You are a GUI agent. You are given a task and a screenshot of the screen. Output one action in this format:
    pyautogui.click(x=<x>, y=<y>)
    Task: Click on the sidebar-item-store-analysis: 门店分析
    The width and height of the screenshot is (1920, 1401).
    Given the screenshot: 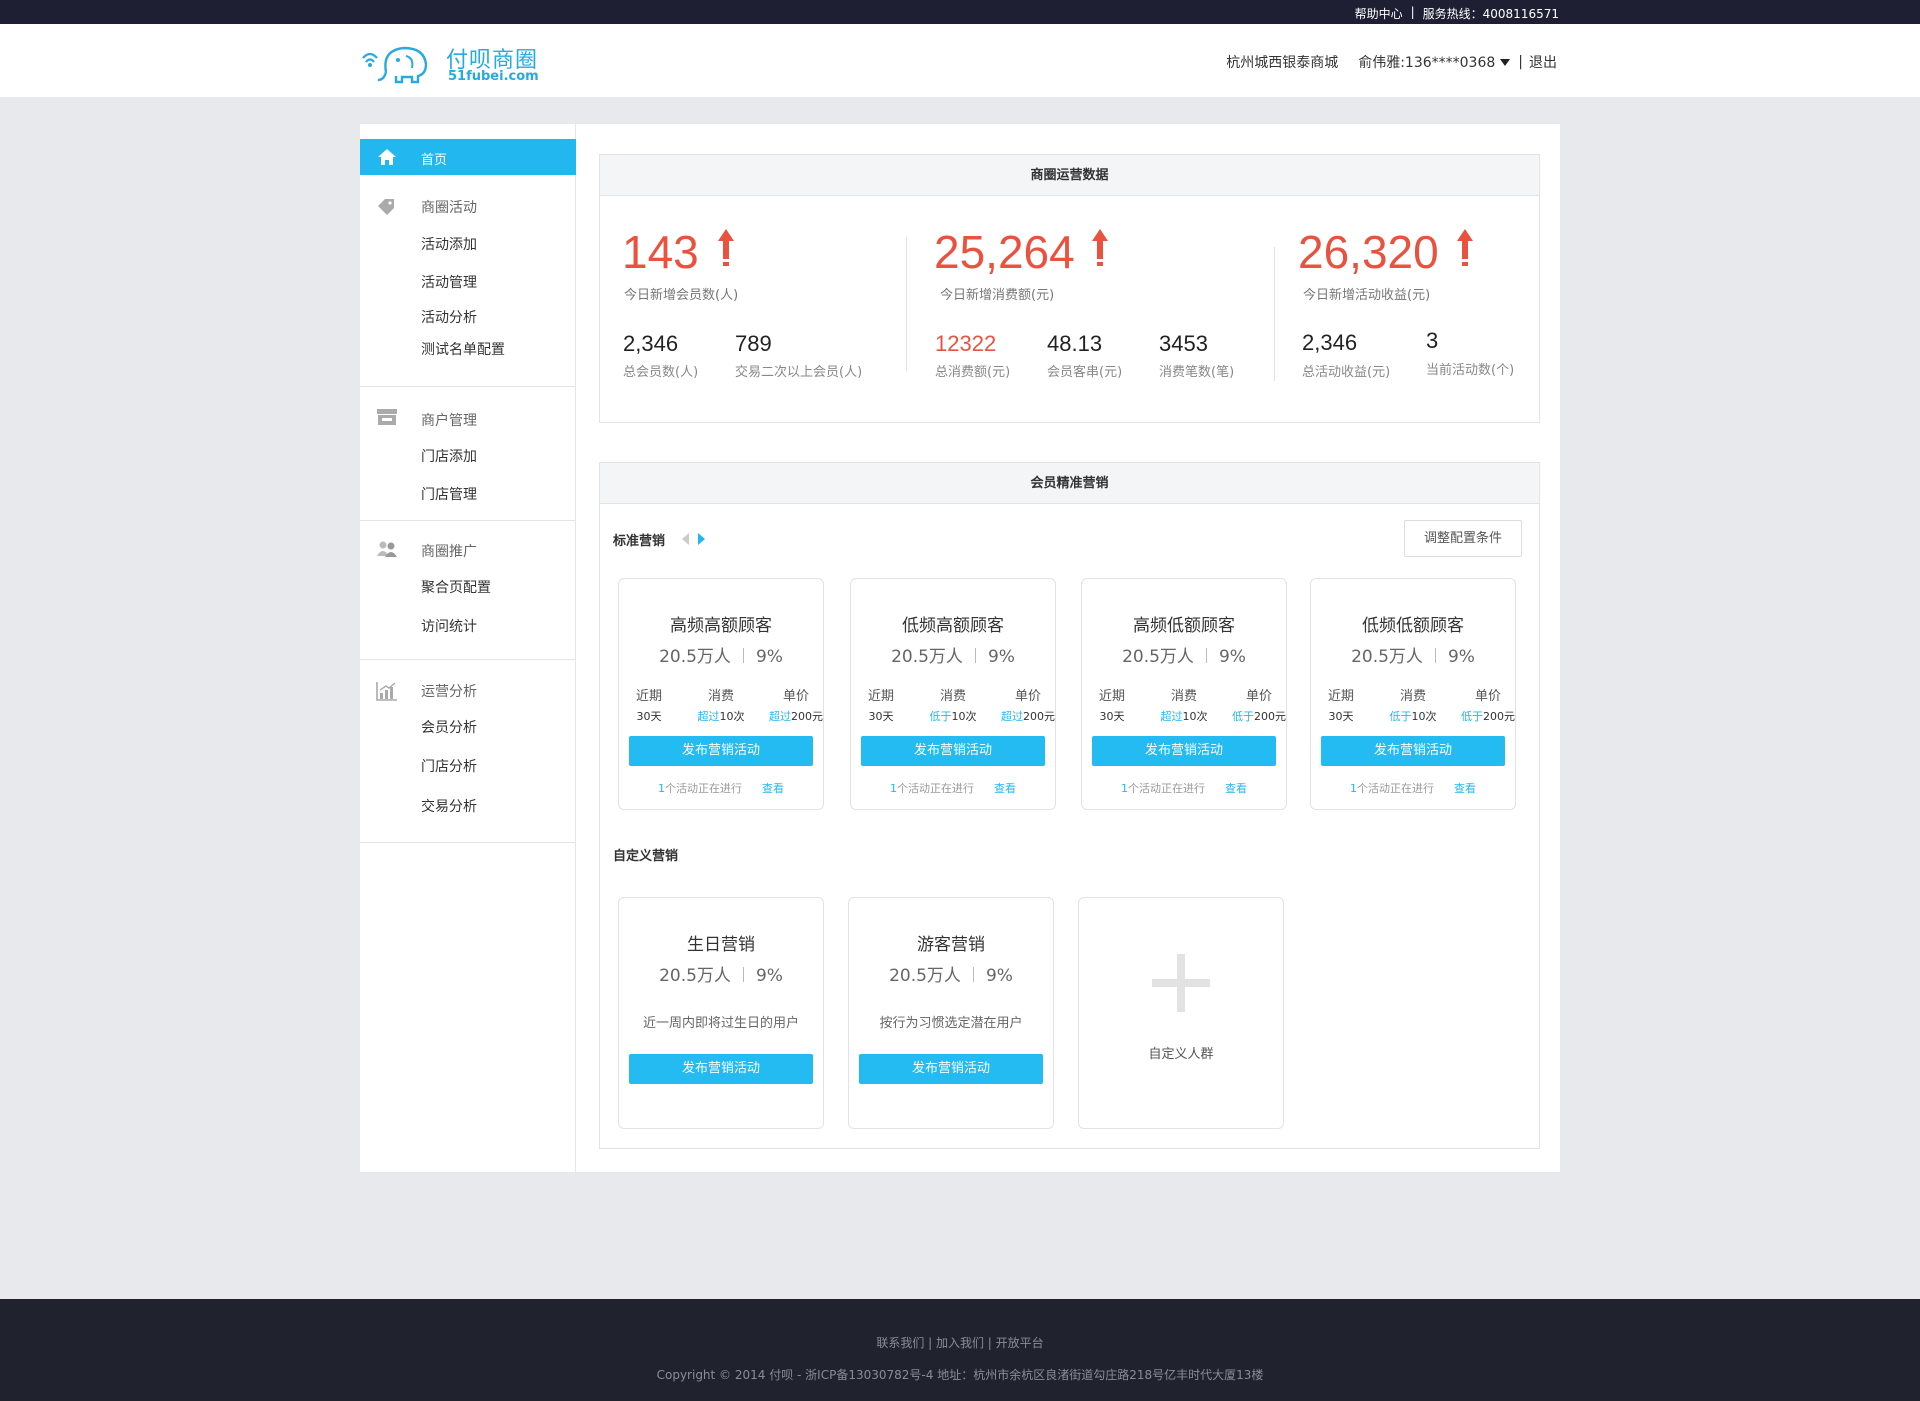 What is the action you would take?
    pyautogui.click(x=449, y=766)
    